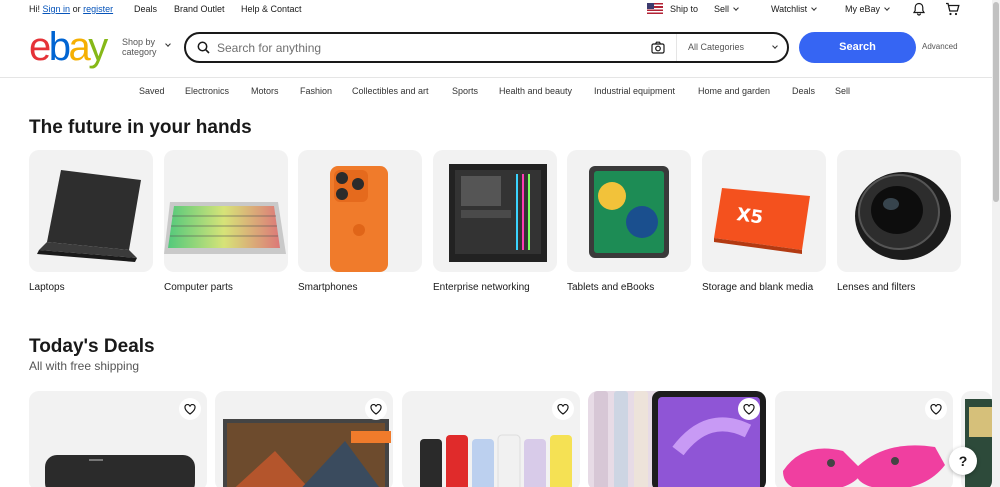 The height and width of the screenshot is (487, 1000). Describe the element at coordinates (207, 91) in the screenshot. I see `nav-electronics: Electronics` at that location.